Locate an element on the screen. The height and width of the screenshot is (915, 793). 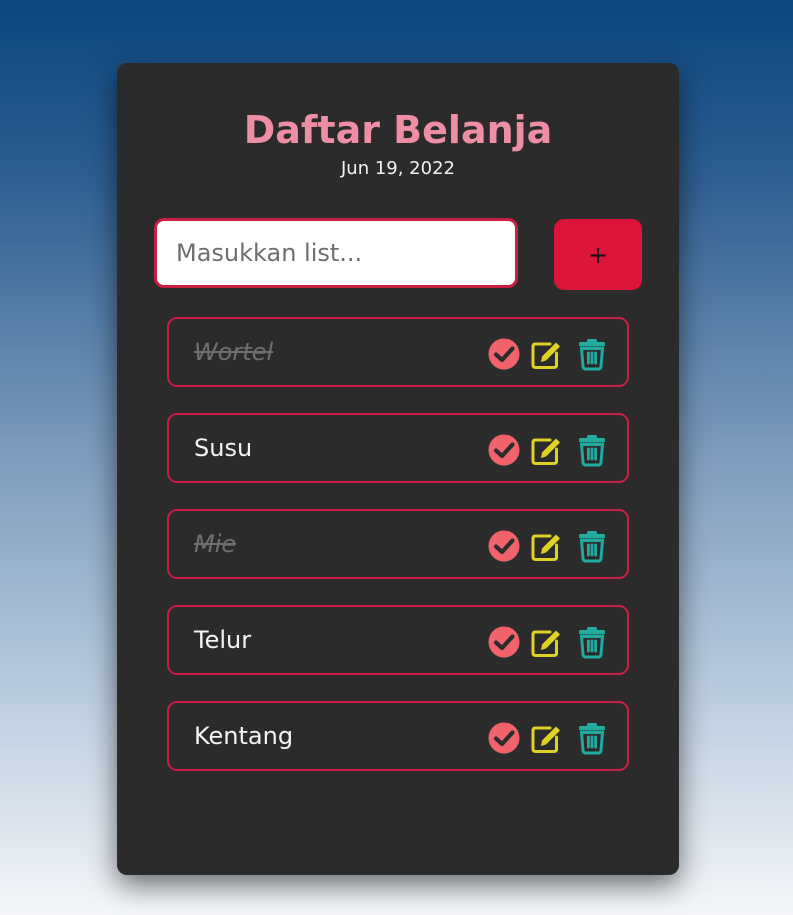
list-item-label: Telur is located at coordinates (223, 640).